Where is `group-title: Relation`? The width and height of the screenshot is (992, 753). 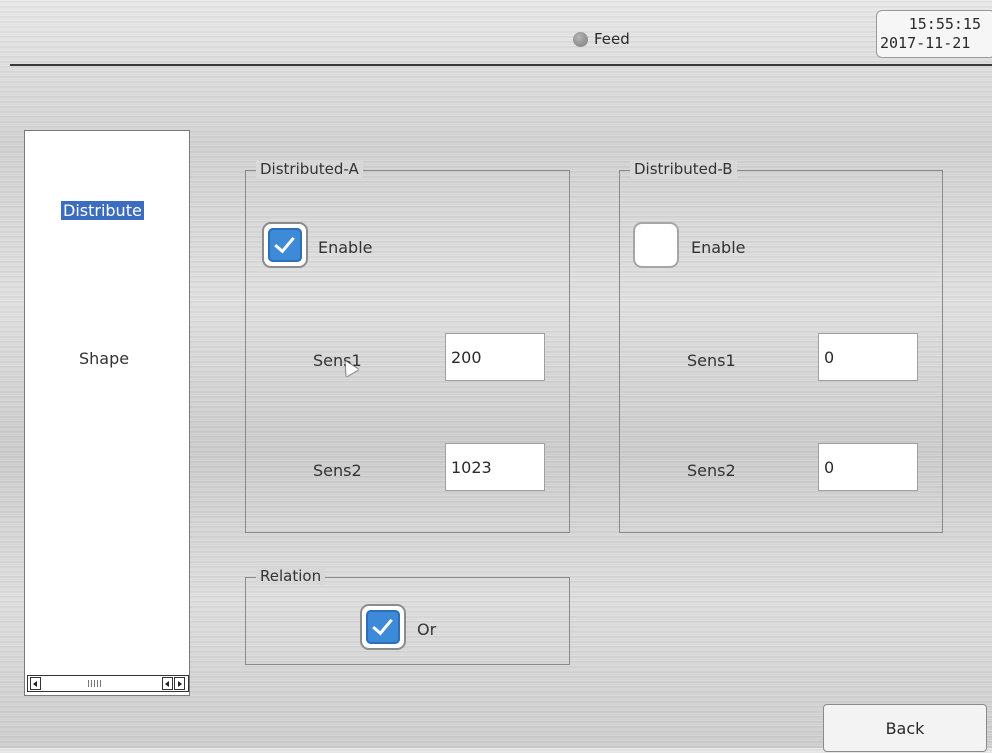 group-title: Relation is located at coordinates (285, 576).